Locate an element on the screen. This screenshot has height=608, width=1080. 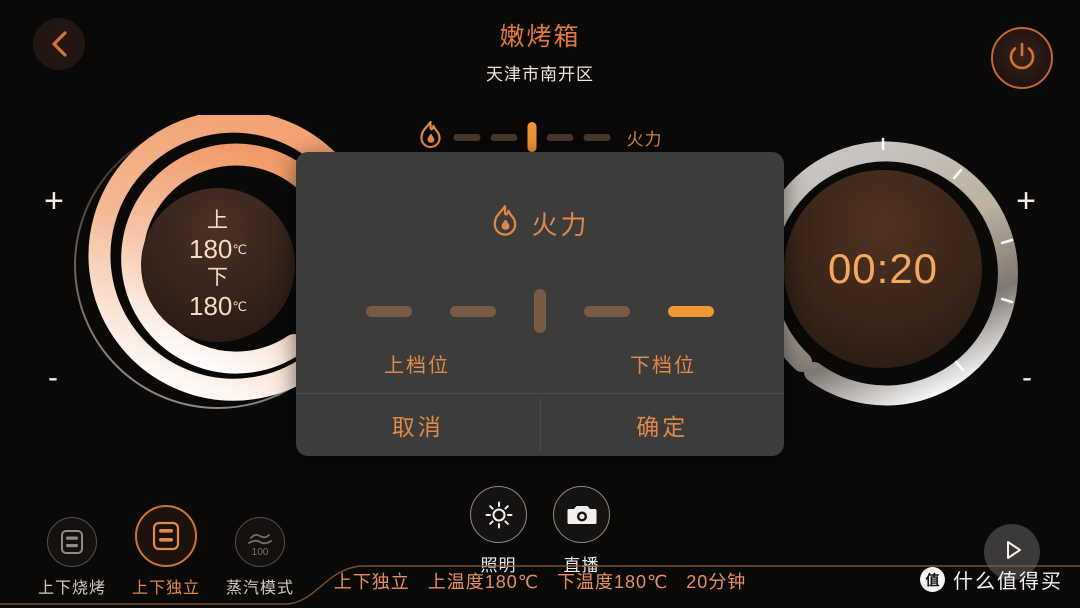
status-summary: 上下独立 上温度180℃ 下温度180℃ 20分钟 is located at coordinates (540, 581).